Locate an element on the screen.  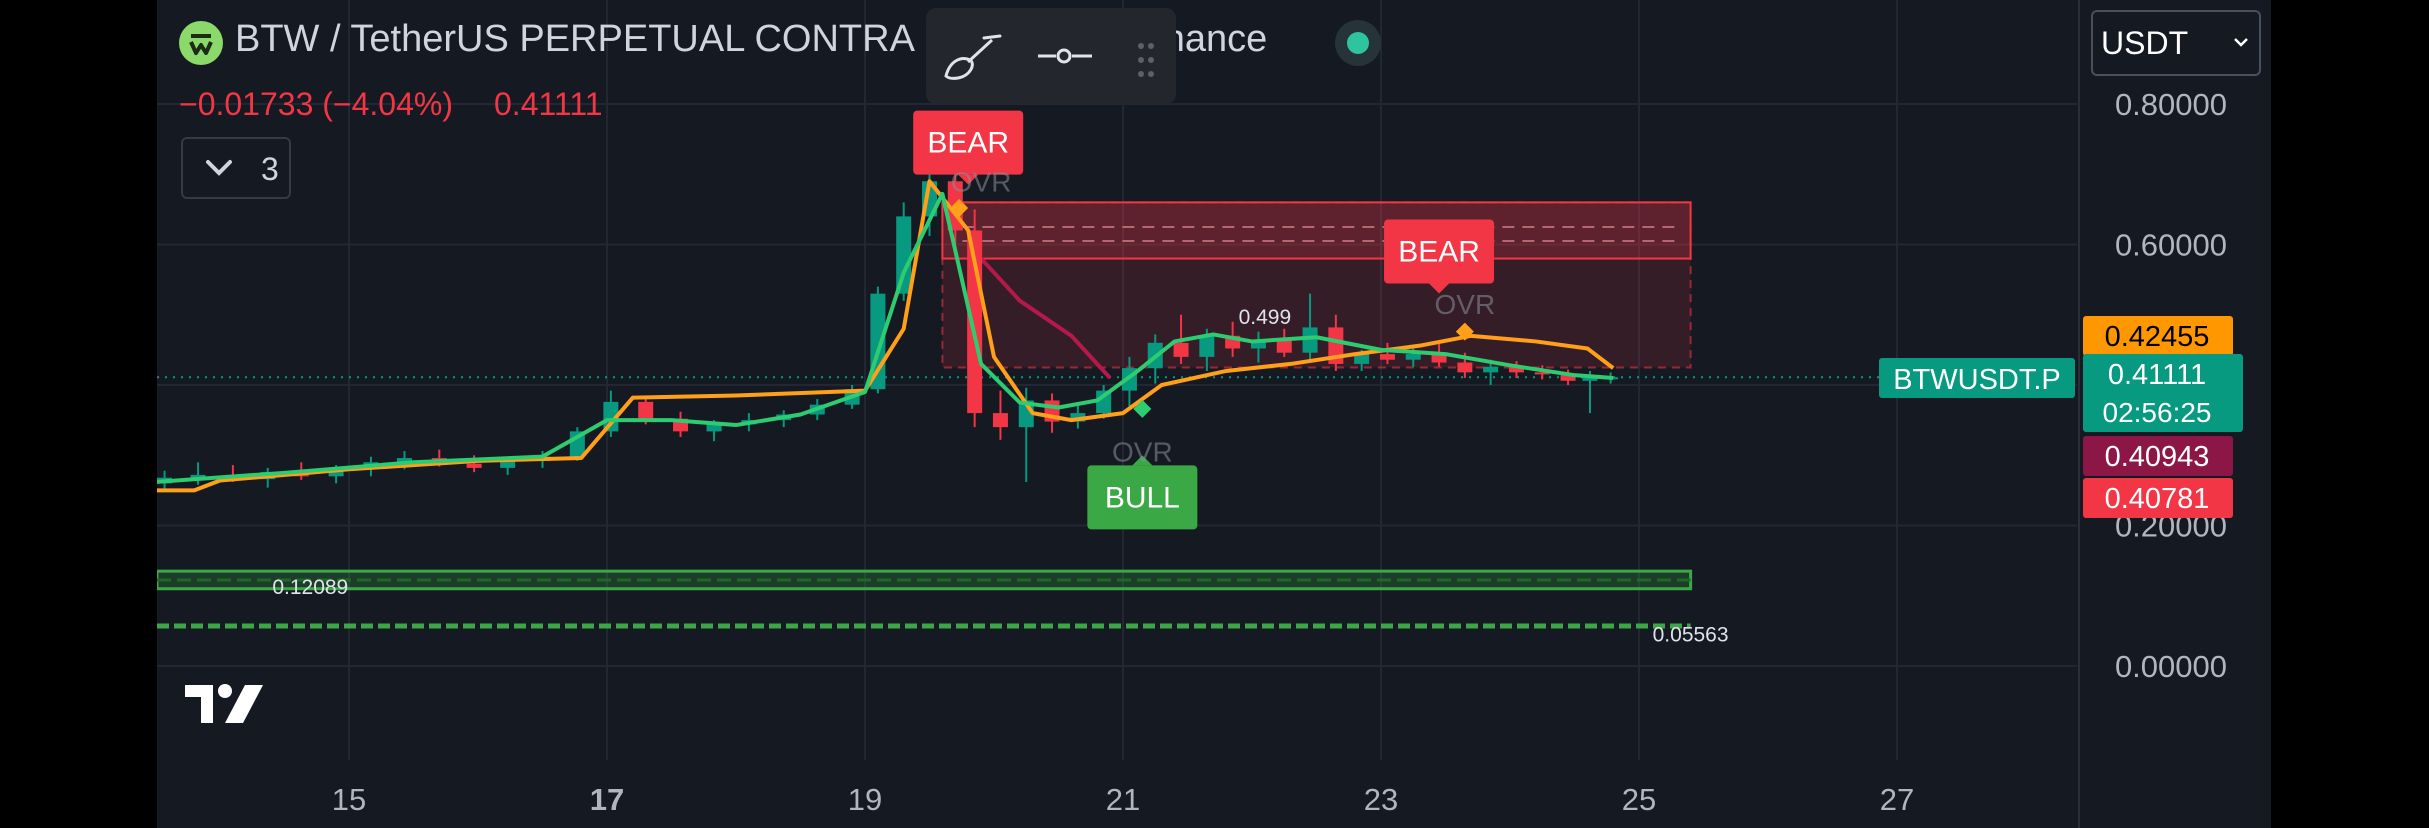
x-tick-label: 17 is located at coordinates (607, 799).